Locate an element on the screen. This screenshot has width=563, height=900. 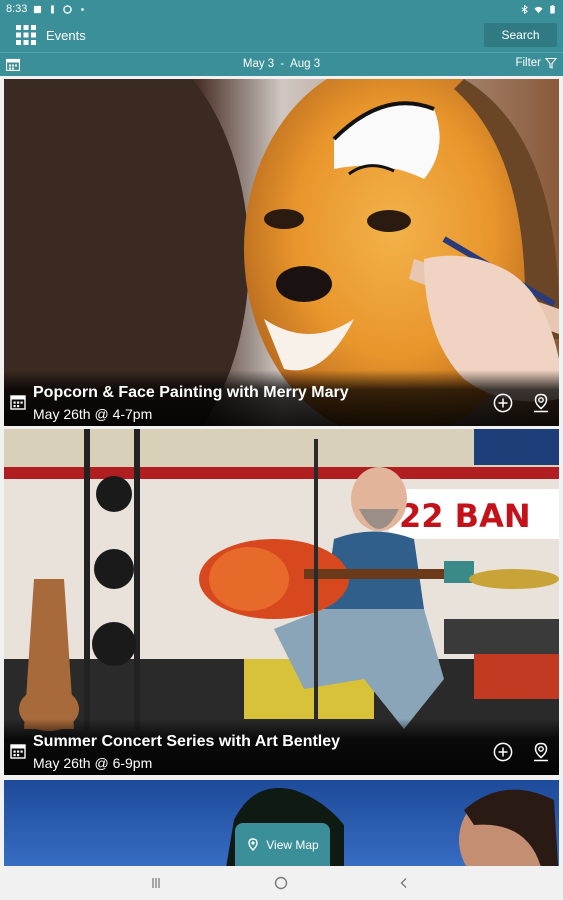
recents-icon is located at coordinates (156, 883).